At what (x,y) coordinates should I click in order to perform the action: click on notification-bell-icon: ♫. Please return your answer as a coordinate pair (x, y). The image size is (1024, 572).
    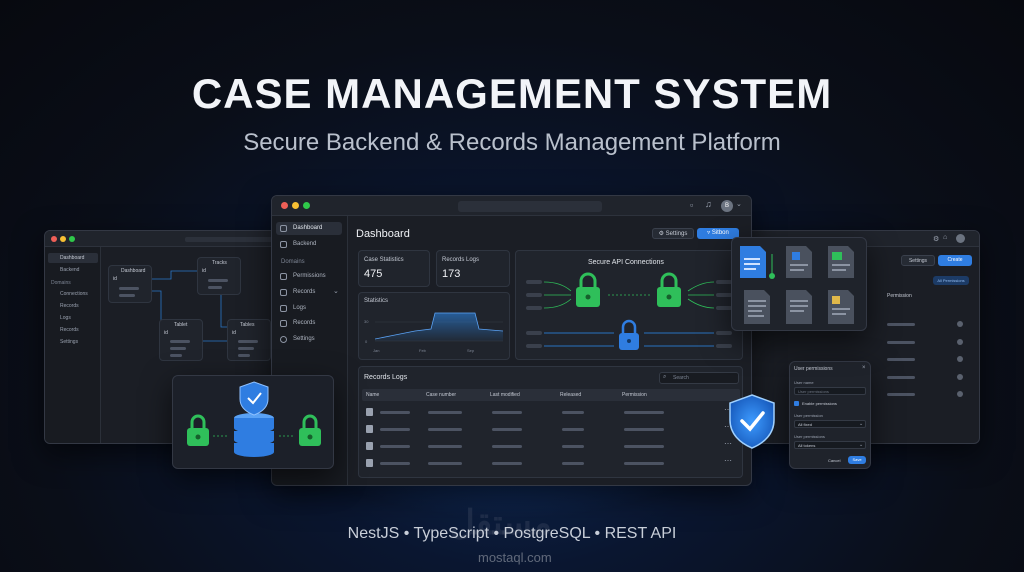
    Looking at the image, I should click on (708, 204).